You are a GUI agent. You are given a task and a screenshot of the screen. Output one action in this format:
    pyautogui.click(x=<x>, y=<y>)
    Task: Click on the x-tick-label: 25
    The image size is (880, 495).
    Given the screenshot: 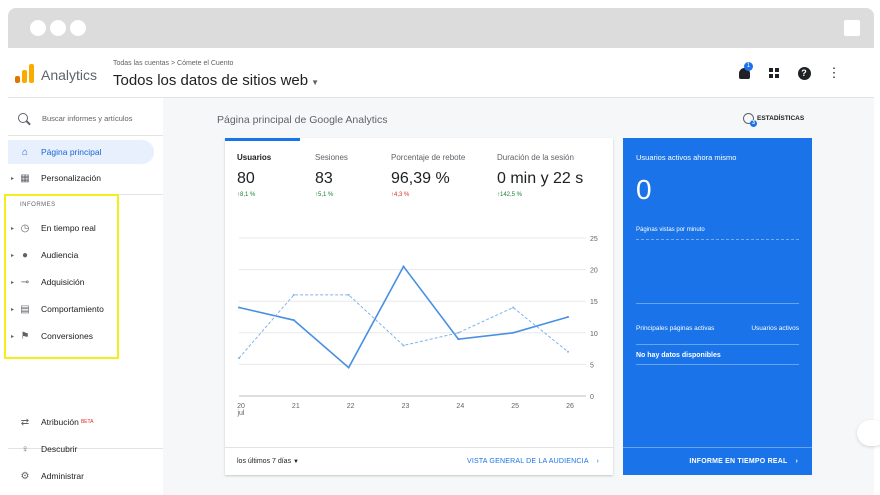 What is the action you would take?
    pyautogui.click(x=515, y=406)
    